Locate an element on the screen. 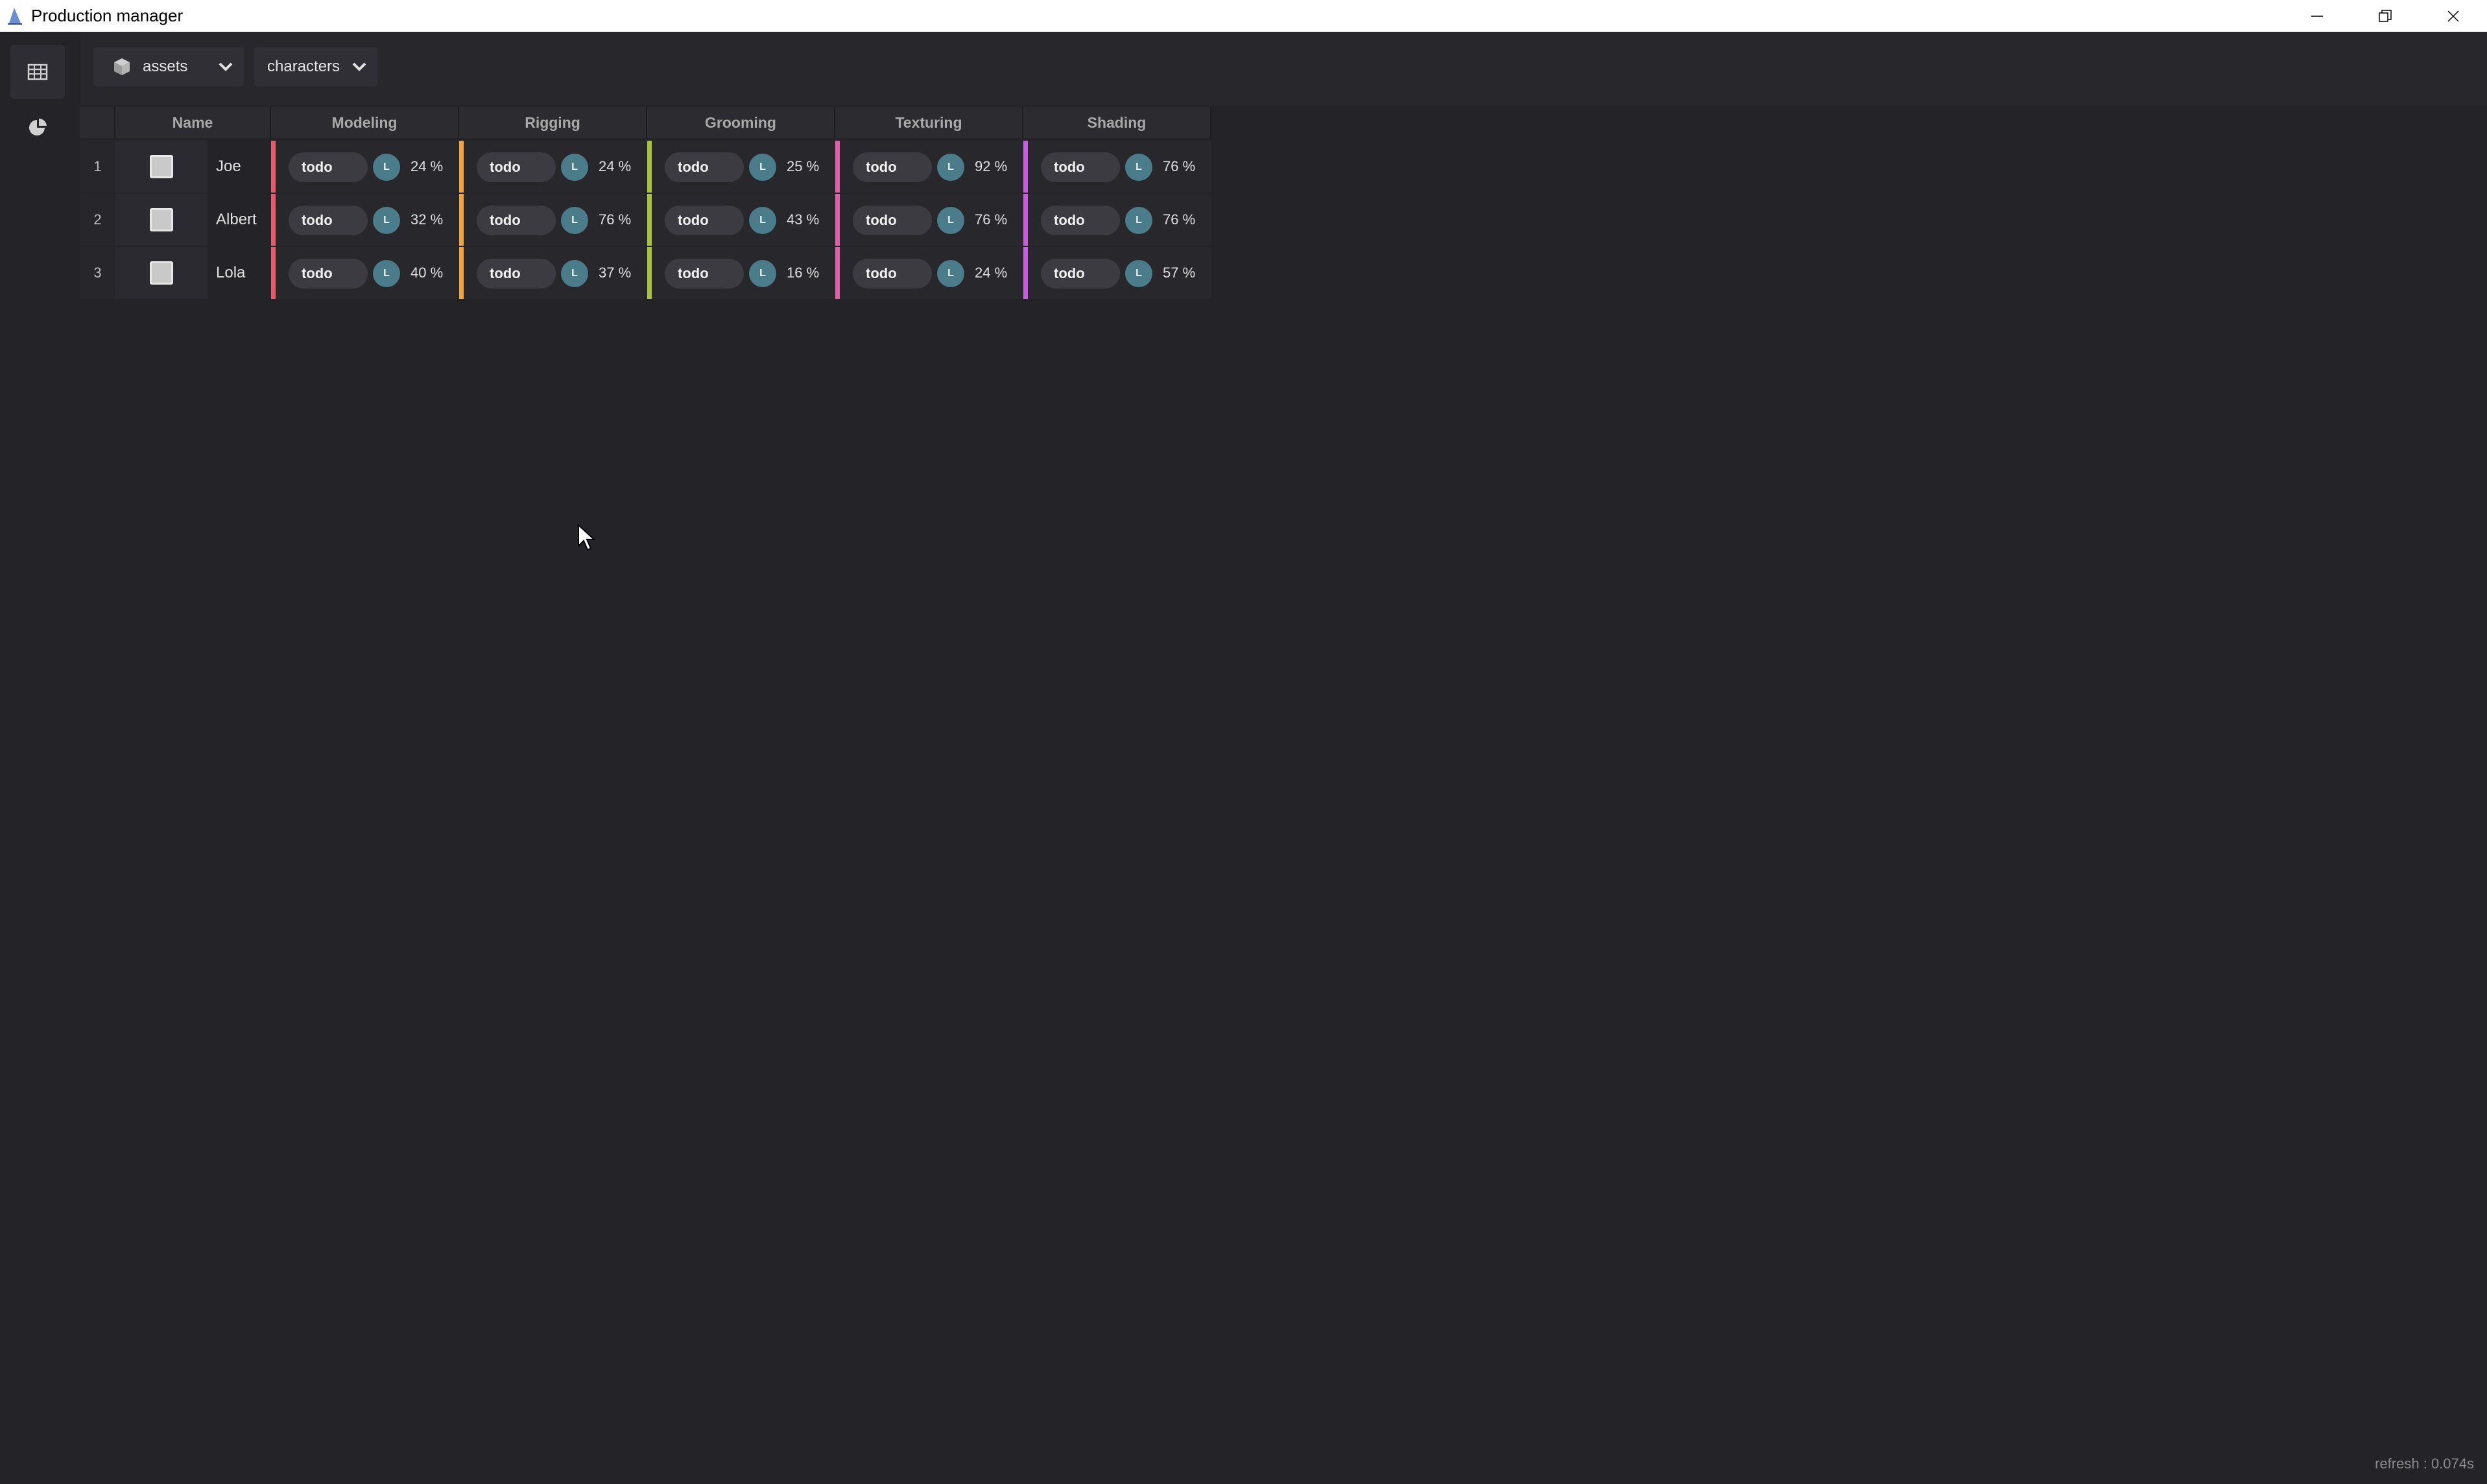 Image resolution: width=2487 pixels, height=1484 pixels. category-dropdown-label: assets is located at coordinates (165, 66).